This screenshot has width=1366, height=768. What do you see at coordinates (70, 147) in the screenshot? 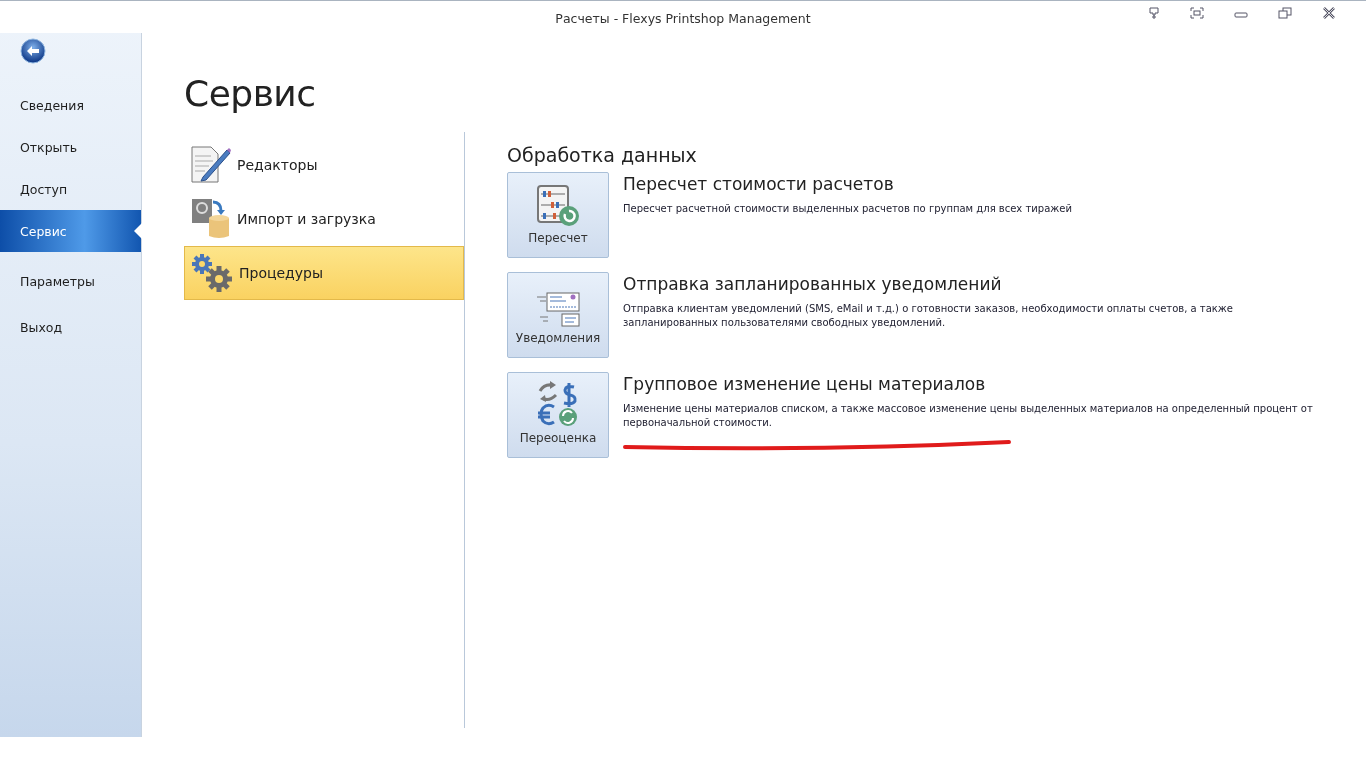
I see `sidebar-item: Открыть` at bounding box center [70, 147].